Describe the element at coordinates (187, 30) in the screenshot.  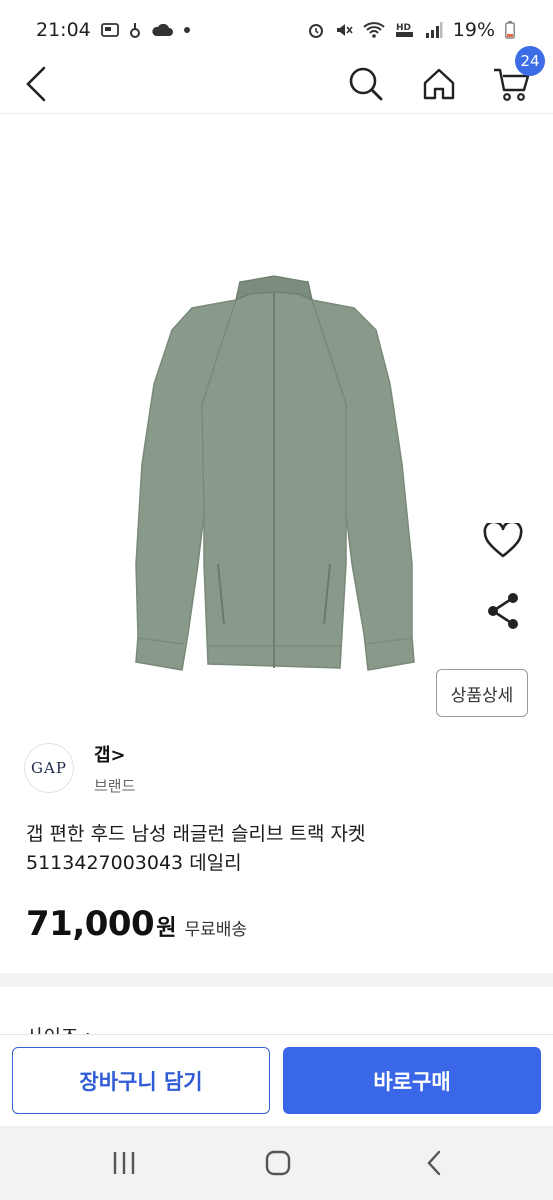
I see `dot-icon` at that location.